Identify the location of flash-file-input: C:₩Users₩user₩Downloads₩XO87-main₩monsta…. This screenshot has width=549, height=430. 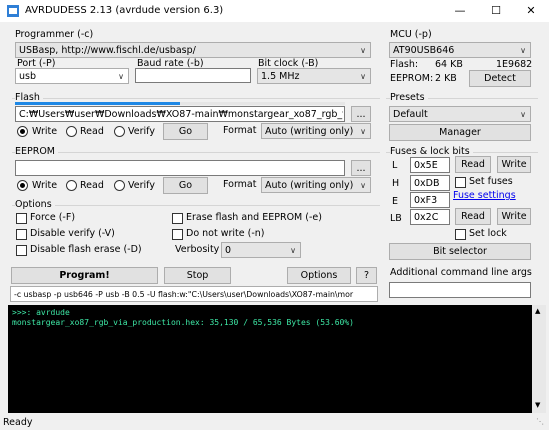
(180, 114).